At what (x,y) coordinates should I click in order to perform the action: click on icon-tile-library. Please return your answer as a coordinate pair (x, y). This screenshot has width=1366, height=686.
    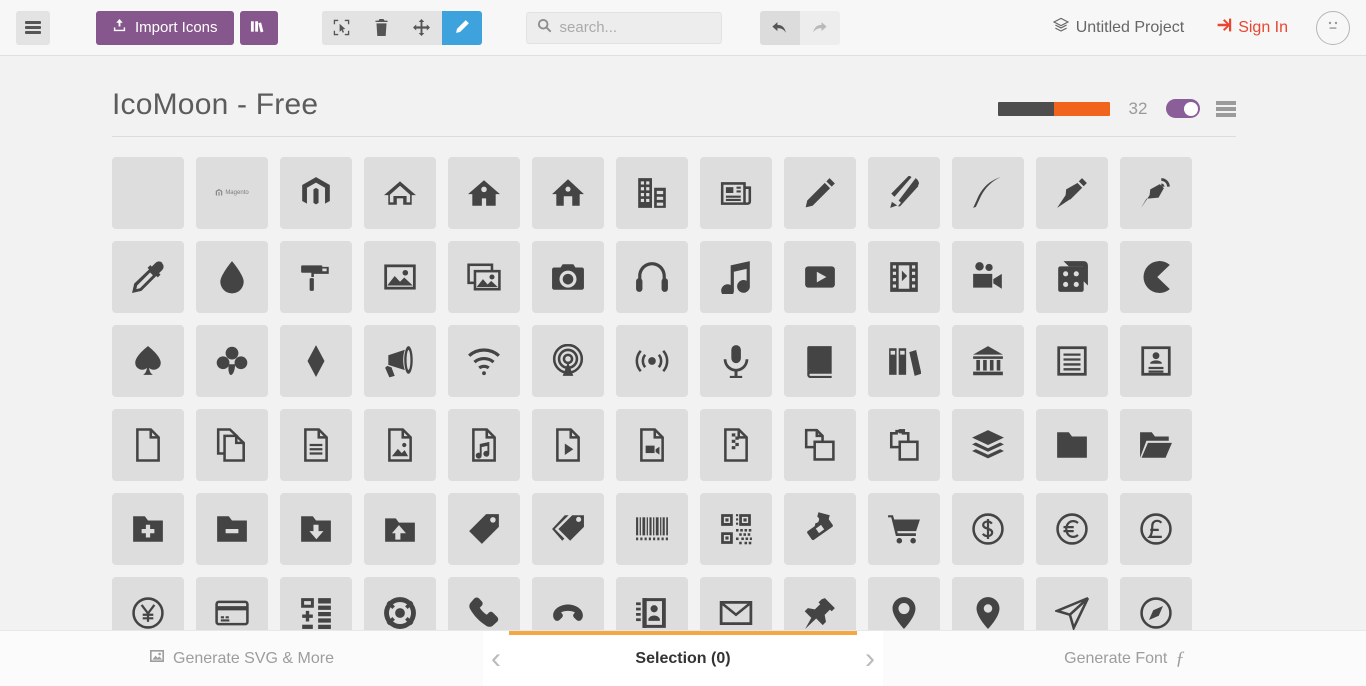
    Looking at the image, I should click on (988, 361).